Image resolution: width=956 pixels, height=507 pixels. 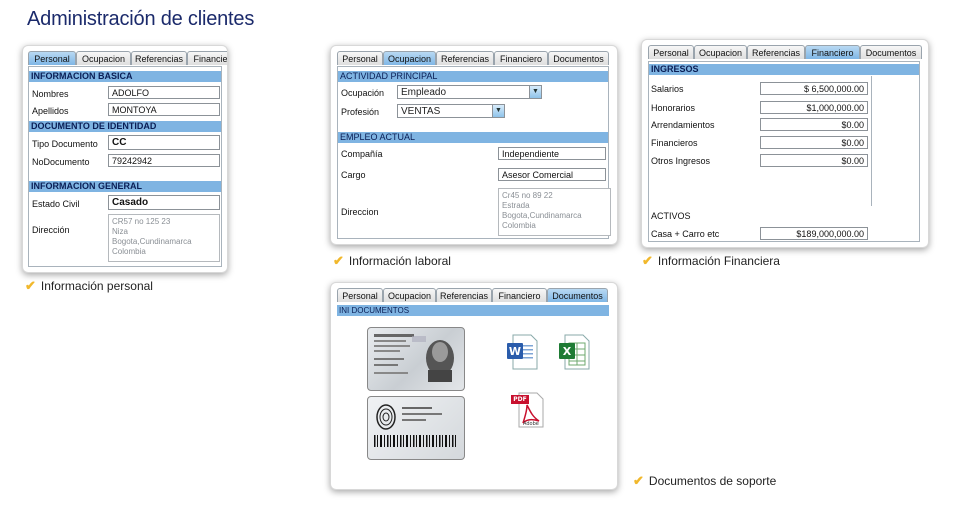 What do you see at coordinates (522, 352) in the screenshot?
I see `word-document-icon: W` at bounding box center [522, 352].